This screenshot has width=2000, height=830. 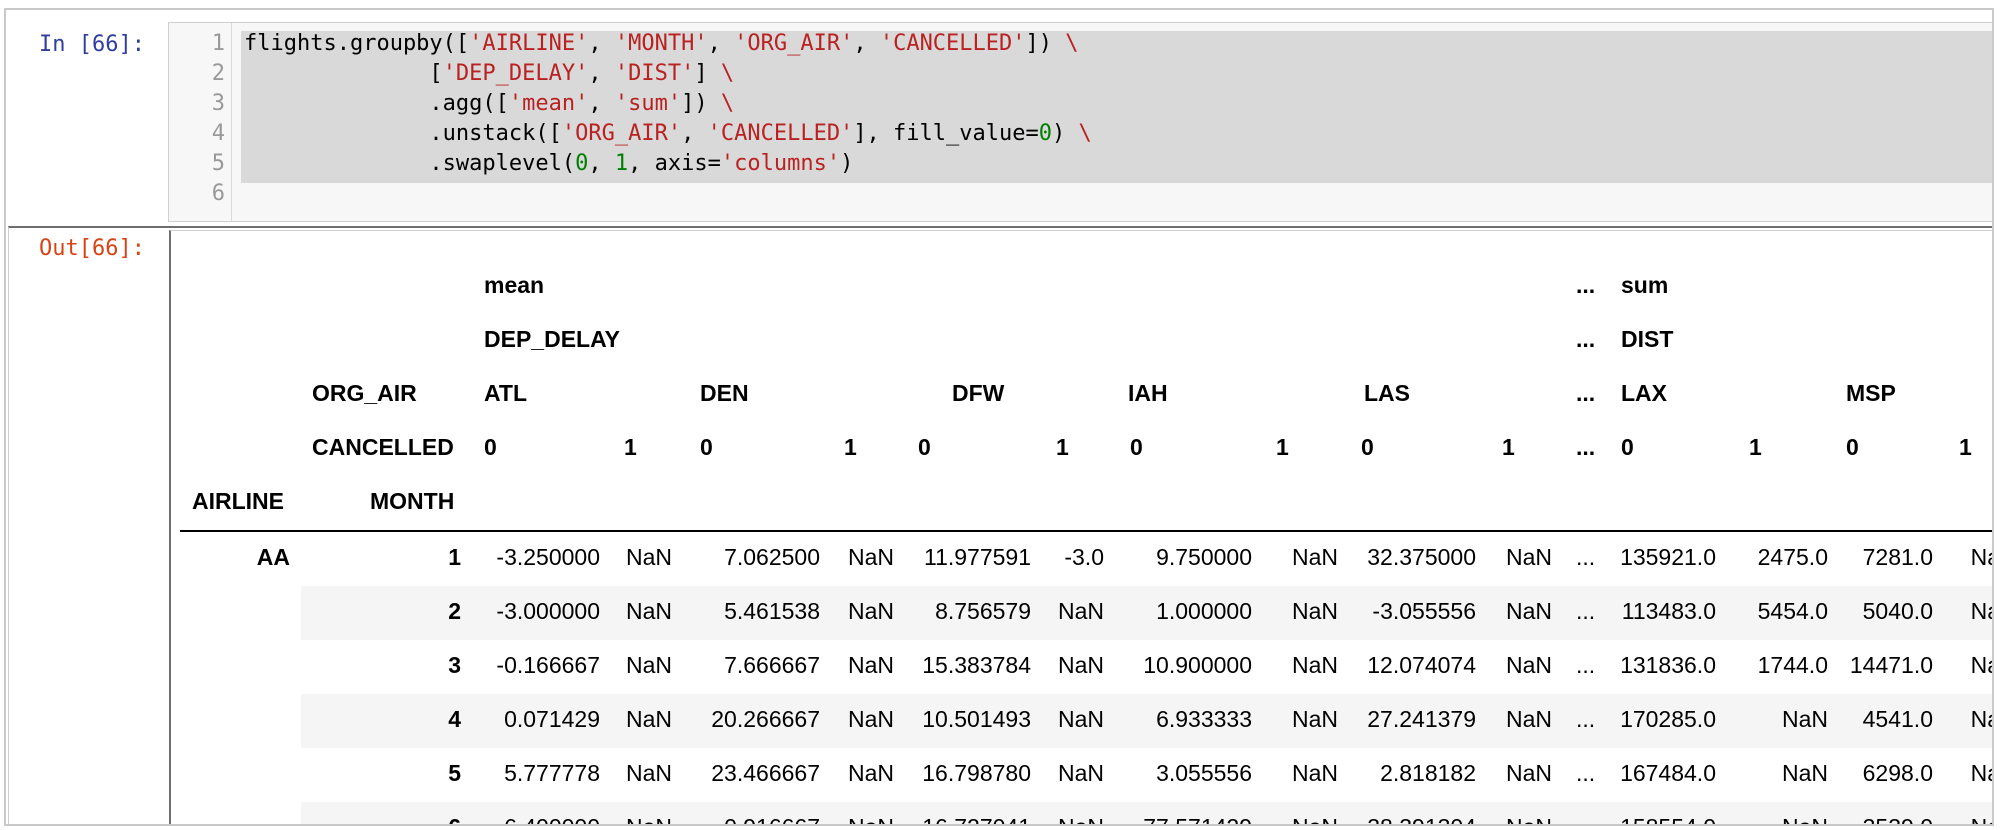 I want to click on code-line: .agg(['mean', 'sum']) \, so click(x=489, y=103).